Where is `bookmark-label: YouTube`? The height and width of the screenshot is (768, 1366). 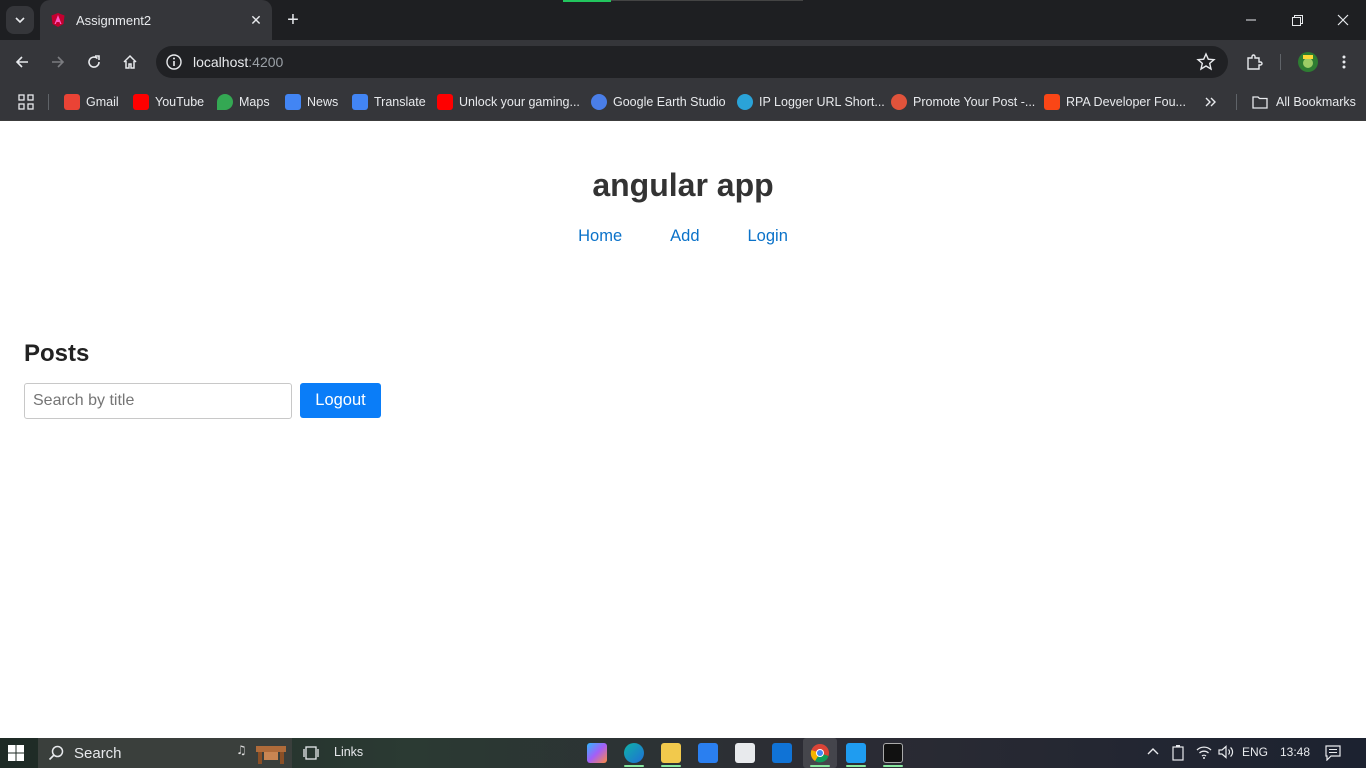 bookmark-label: YouTube is located at coordinates (180, 102).